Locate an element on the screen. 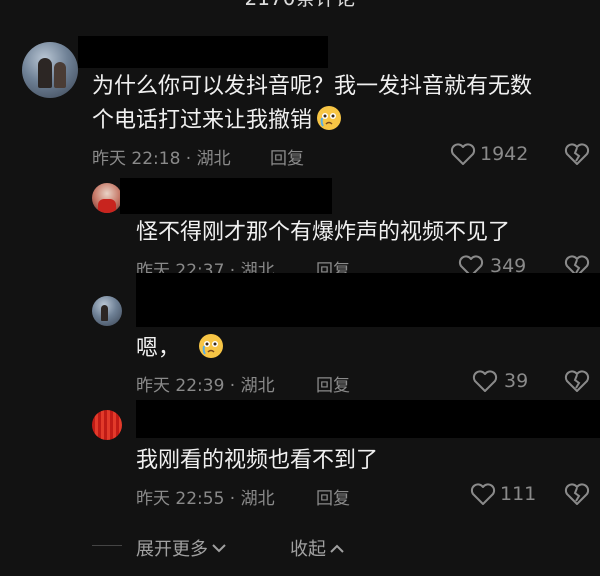 The width and height of the screenshot is (600, 576). comment-text: 个电话打过来让我撤销 is located at coordinates (217, 121).